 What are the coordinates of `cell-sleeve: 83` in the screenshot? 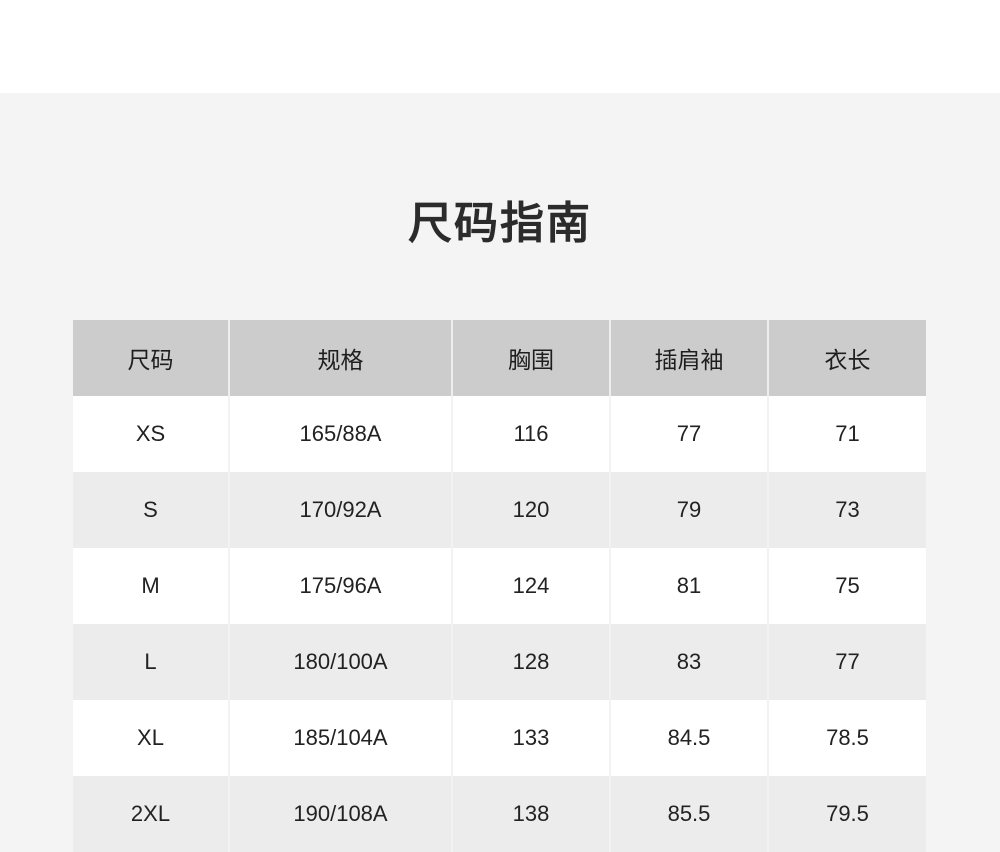 It's located at (689, 662).